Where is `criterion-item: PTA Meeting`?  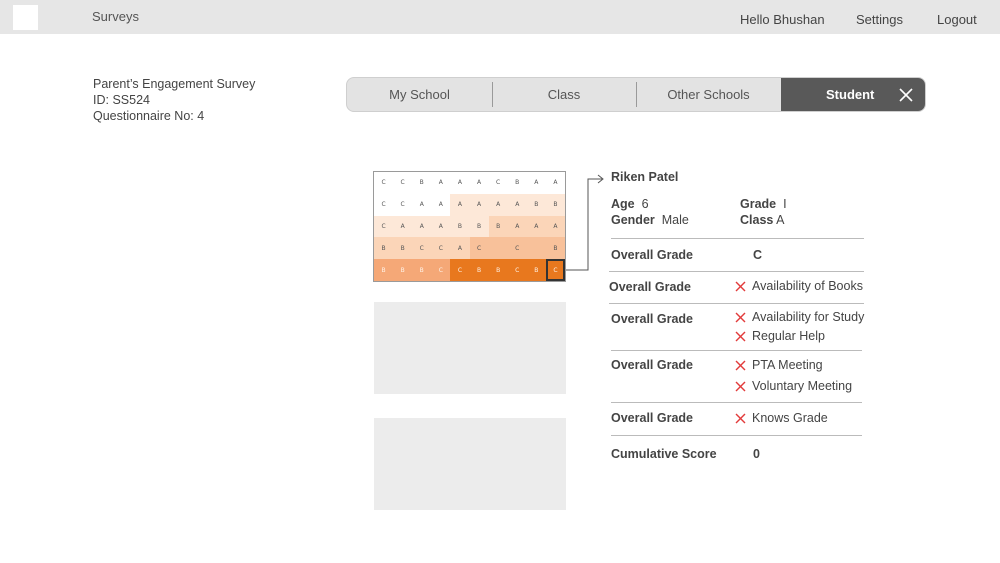 criterion-item: PTA Meeting is located at coordinates (779, 365).